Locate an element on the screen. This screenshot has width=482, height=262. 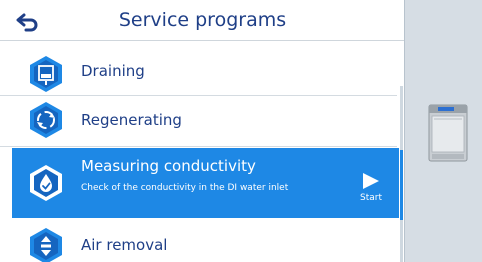
start-label: Start is located at coordinates (371, 198).